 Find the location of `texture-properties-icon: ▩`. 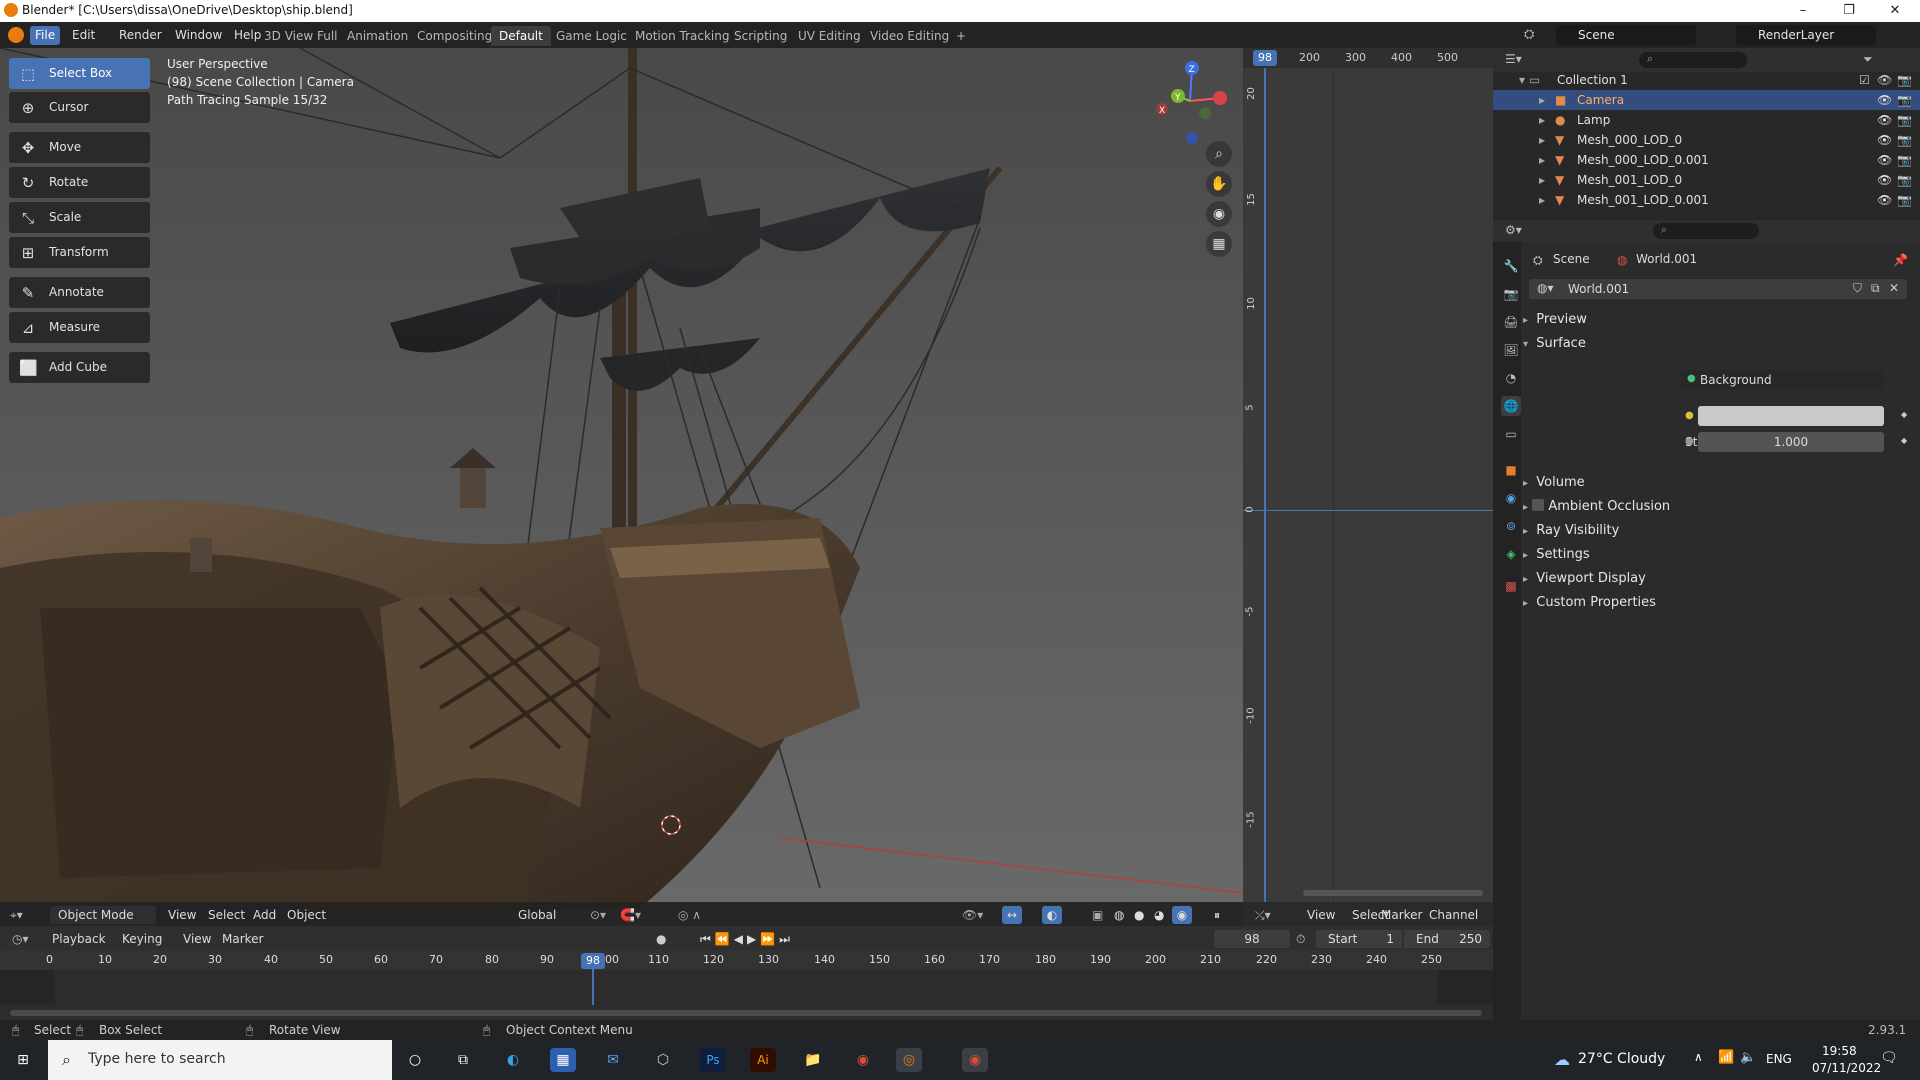

texture-properties-icon: ▩ is located at coordinates (1511, 586).